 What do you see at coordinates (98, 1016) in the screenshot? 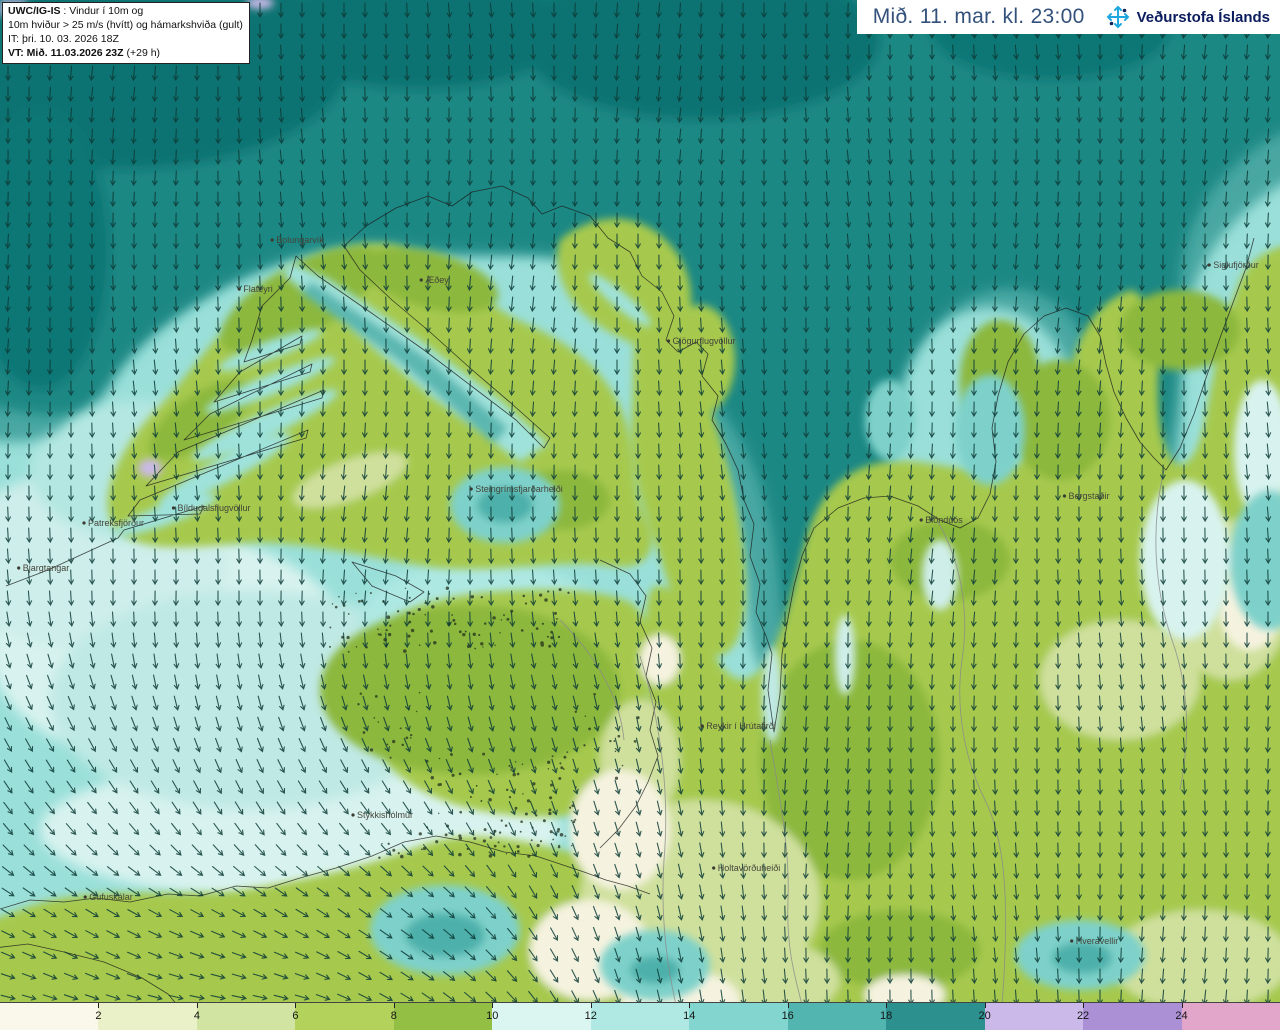
I see `colorbar-tick-label: 2` at bounding box center [98, 1016].